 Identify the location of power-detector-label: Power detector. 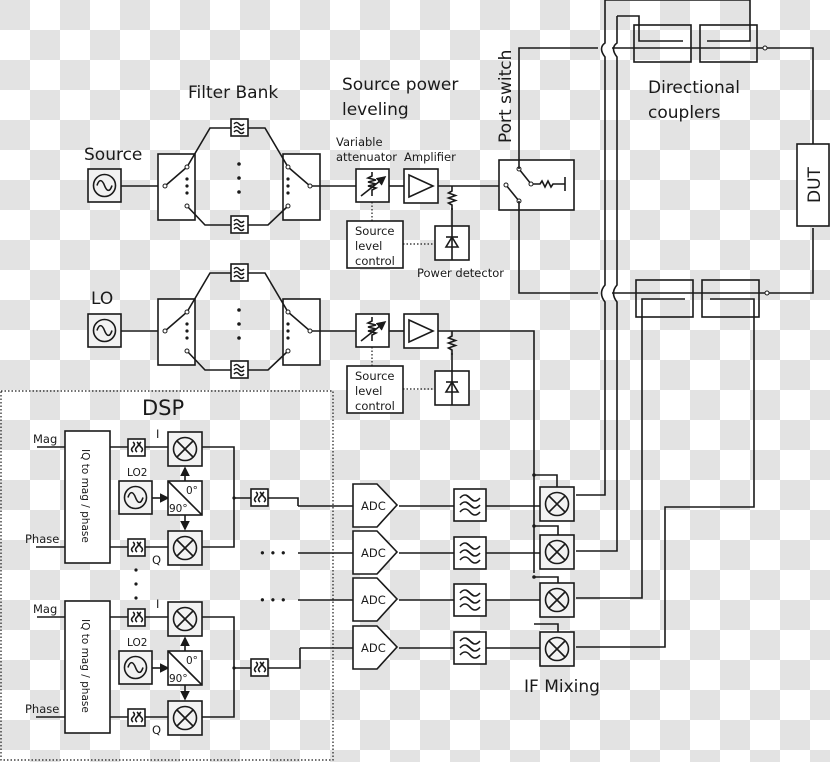
(460, 273).